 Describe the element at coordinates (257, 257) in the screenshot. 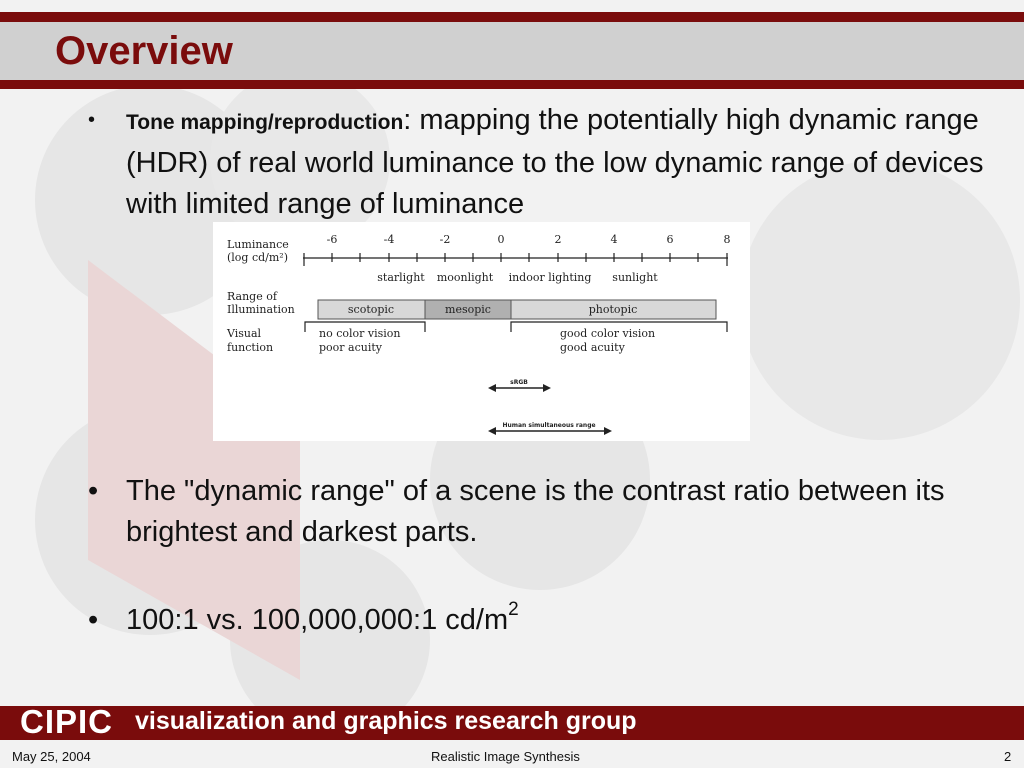

I see `row-label-luminance-unit: (log cd/m²)` at that location.